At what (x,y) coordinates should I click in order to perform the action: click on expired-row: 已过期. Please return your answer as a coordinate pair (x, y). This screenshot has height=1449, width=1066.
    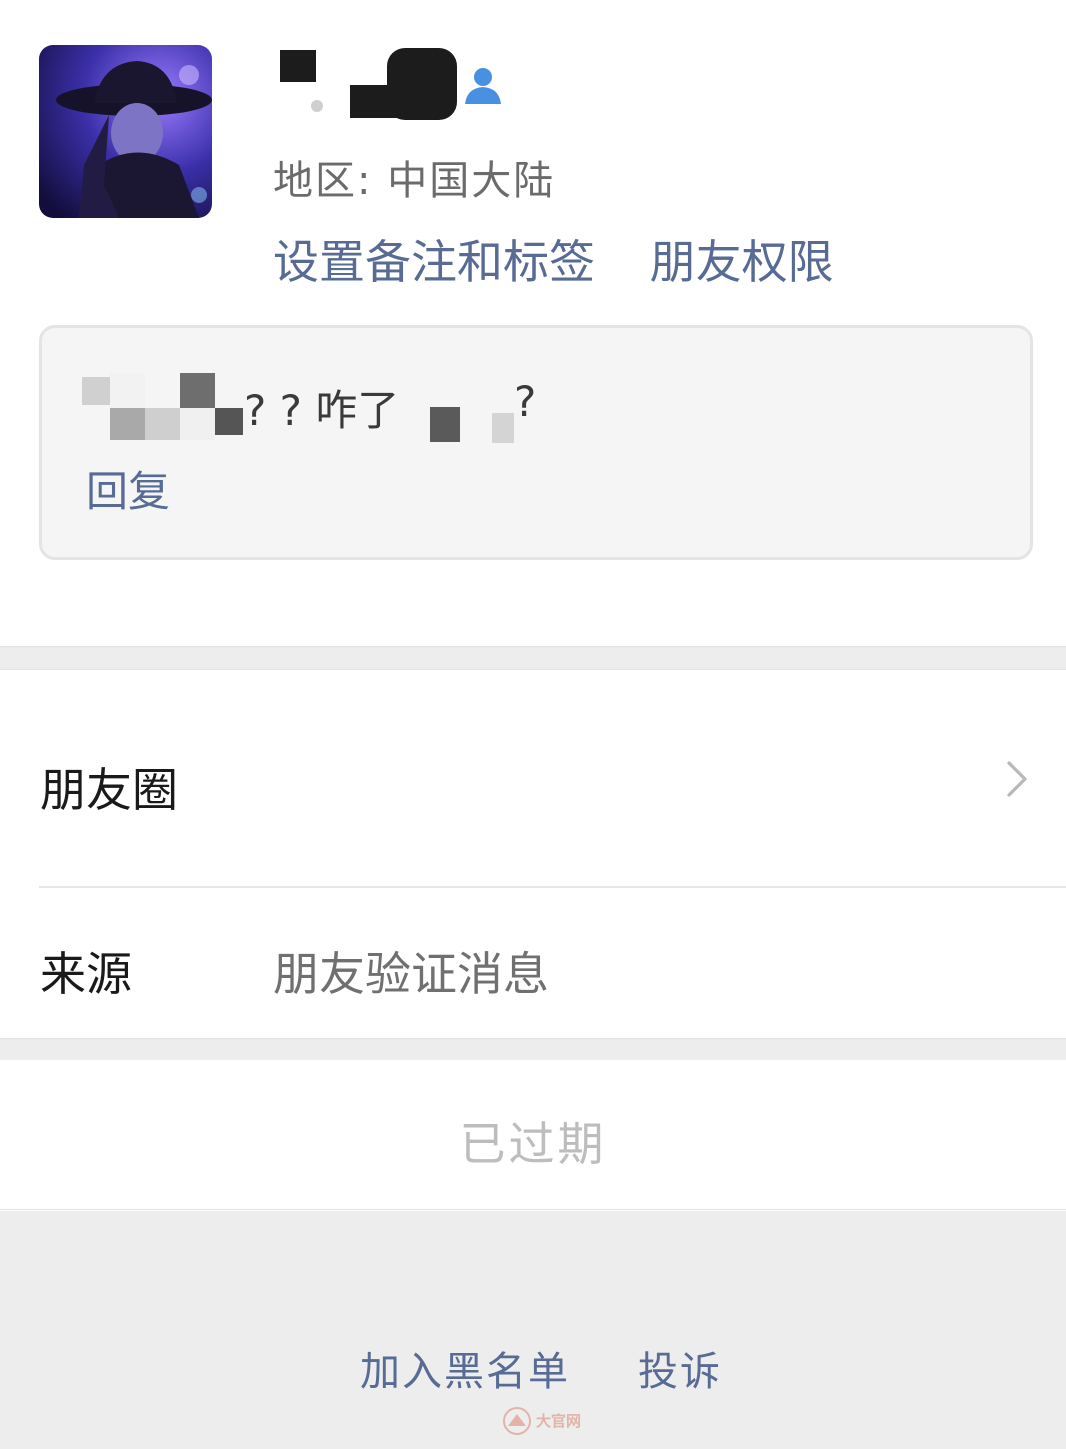
    Looking at the image, I should click on (533, 1135).